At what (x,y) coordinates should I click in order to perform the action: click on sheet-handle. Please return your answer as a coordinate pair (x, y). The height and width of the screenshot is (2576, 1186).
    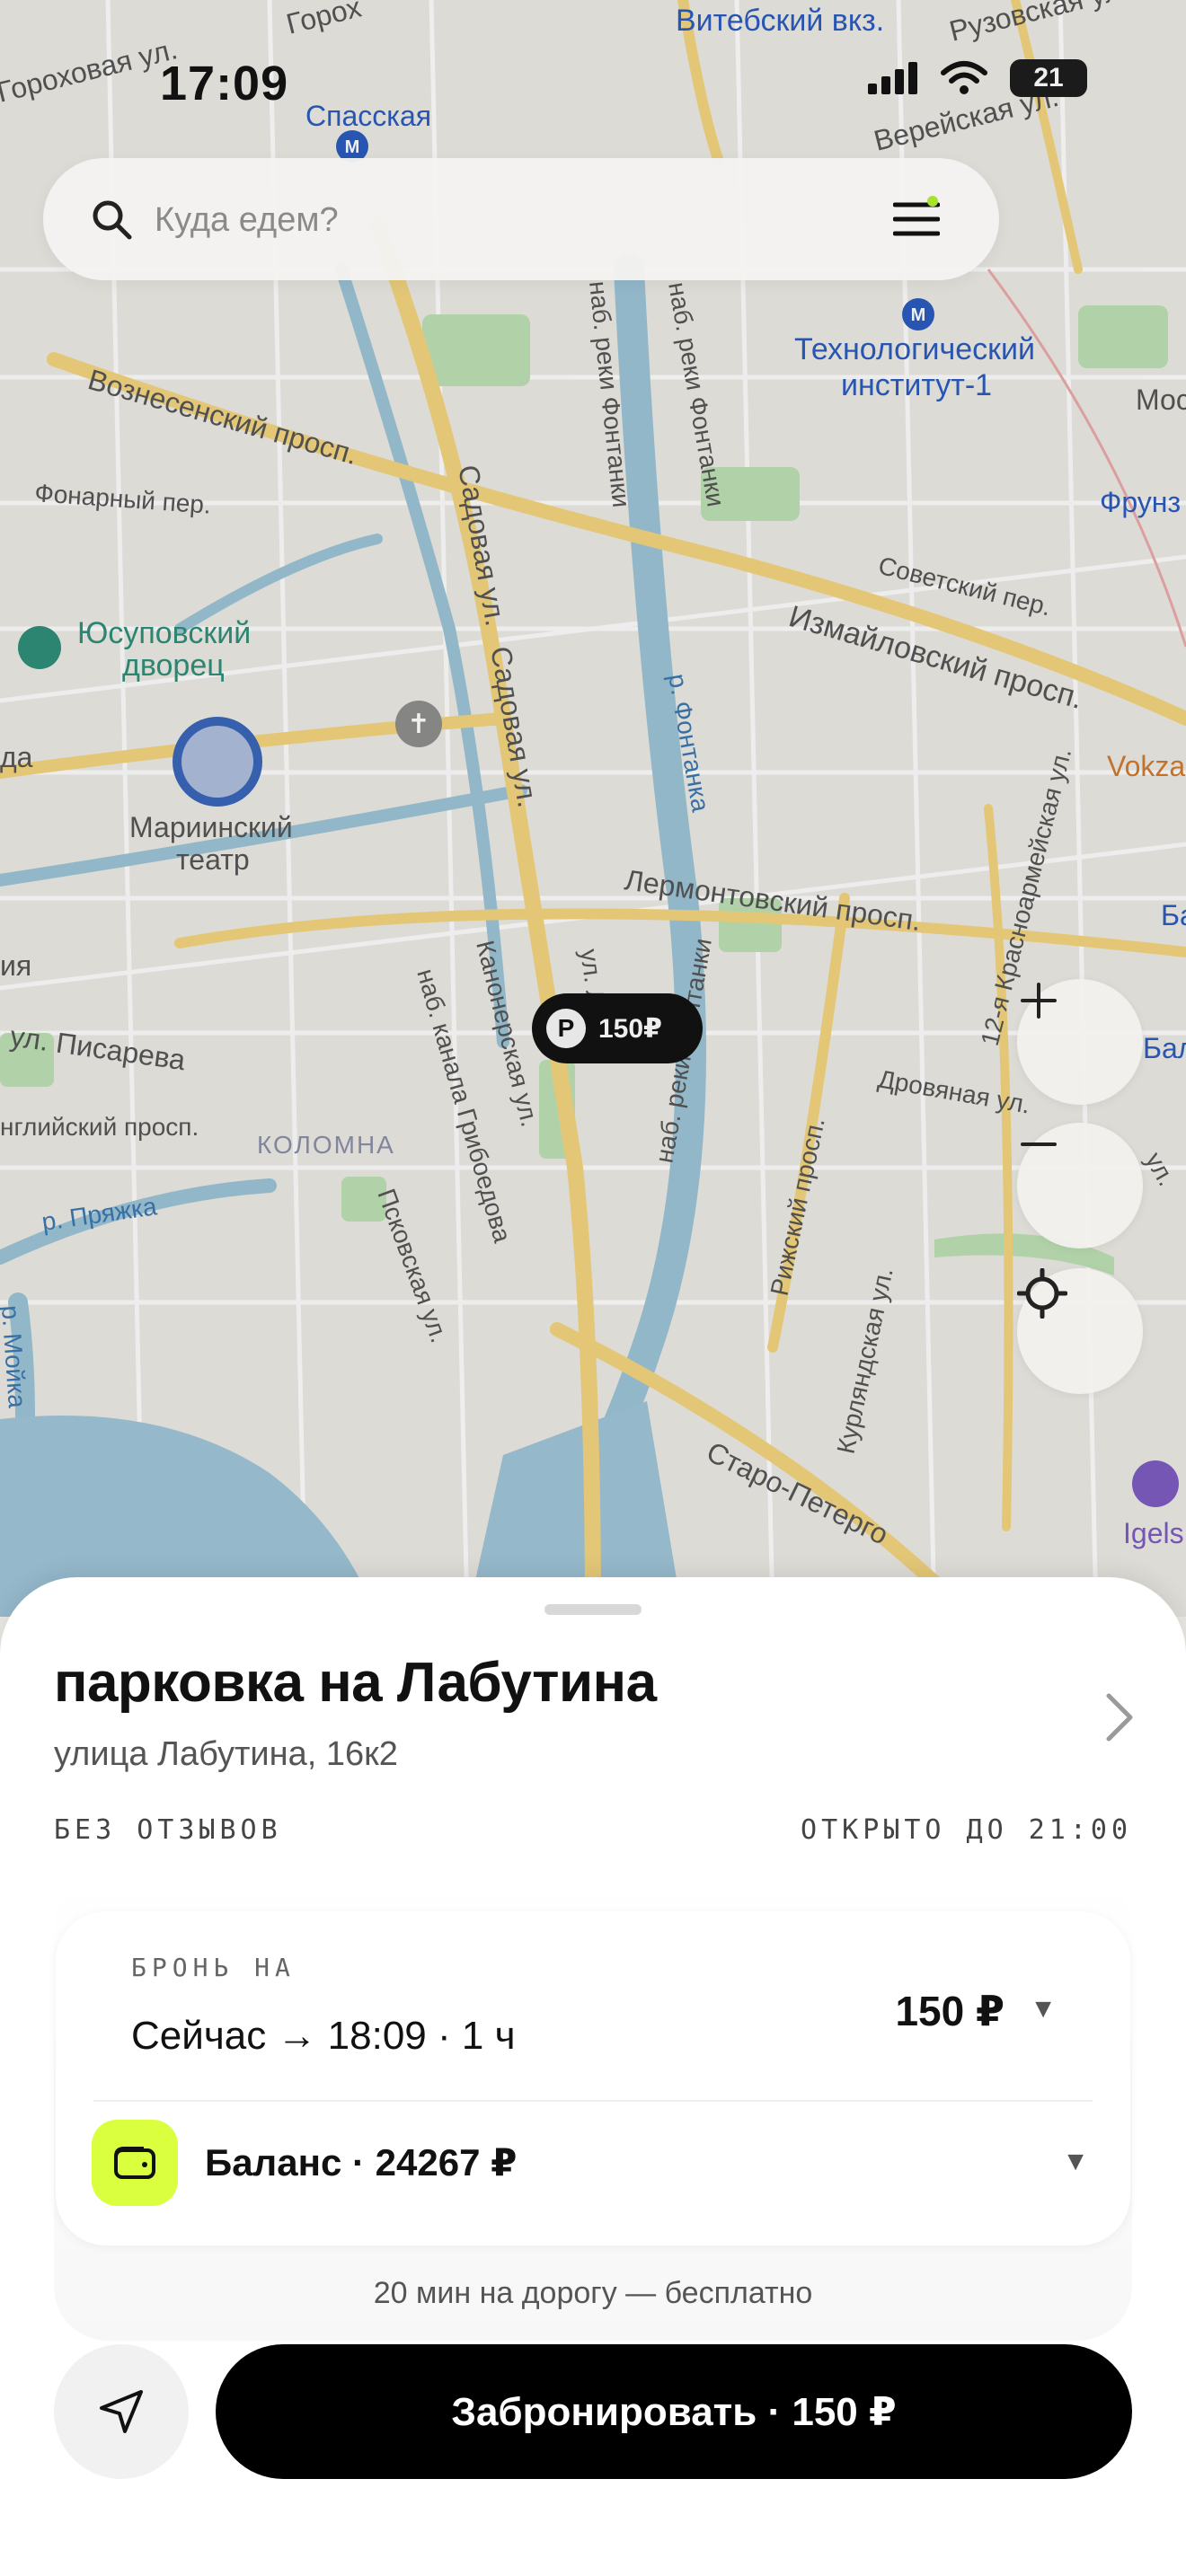
    Looking at the image, I should click on (593, 1609).